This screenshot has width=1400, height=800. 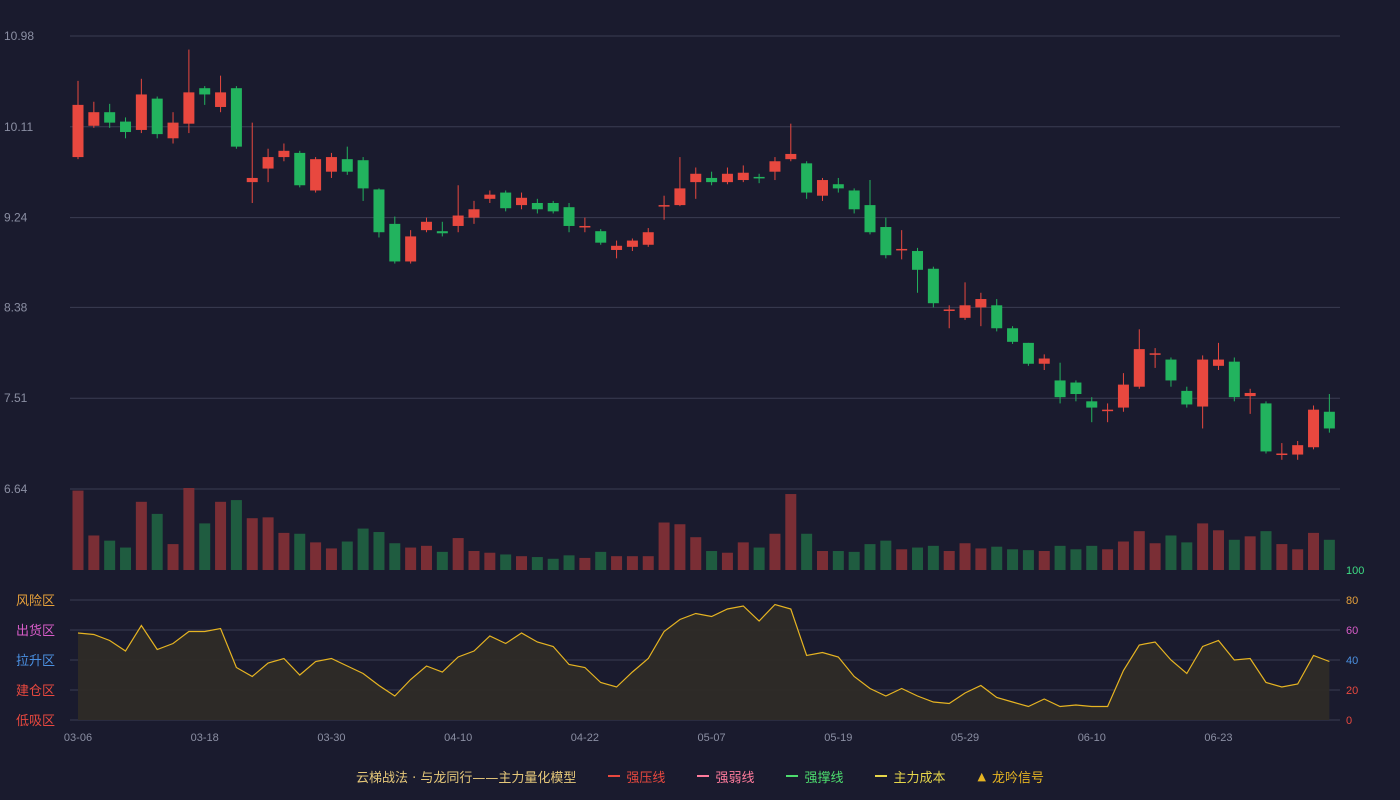 I want to click on oscillator-tick-label: 0, so click(x=1349, y=721).